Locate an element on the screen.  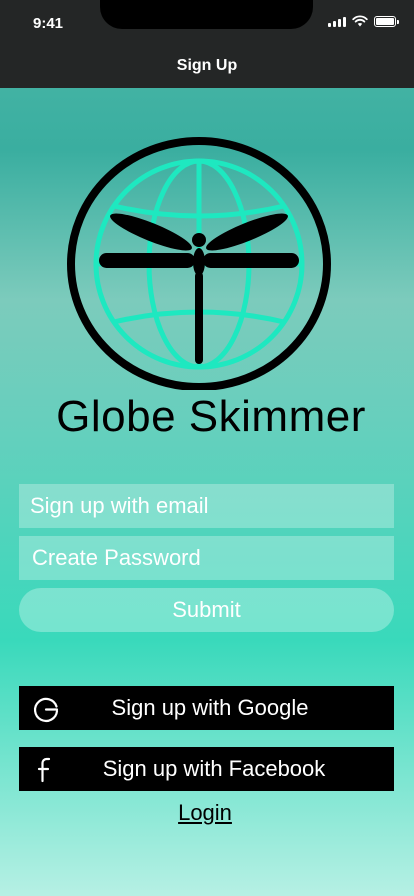
password-field: Create Password is located at coordinates (206, 558).